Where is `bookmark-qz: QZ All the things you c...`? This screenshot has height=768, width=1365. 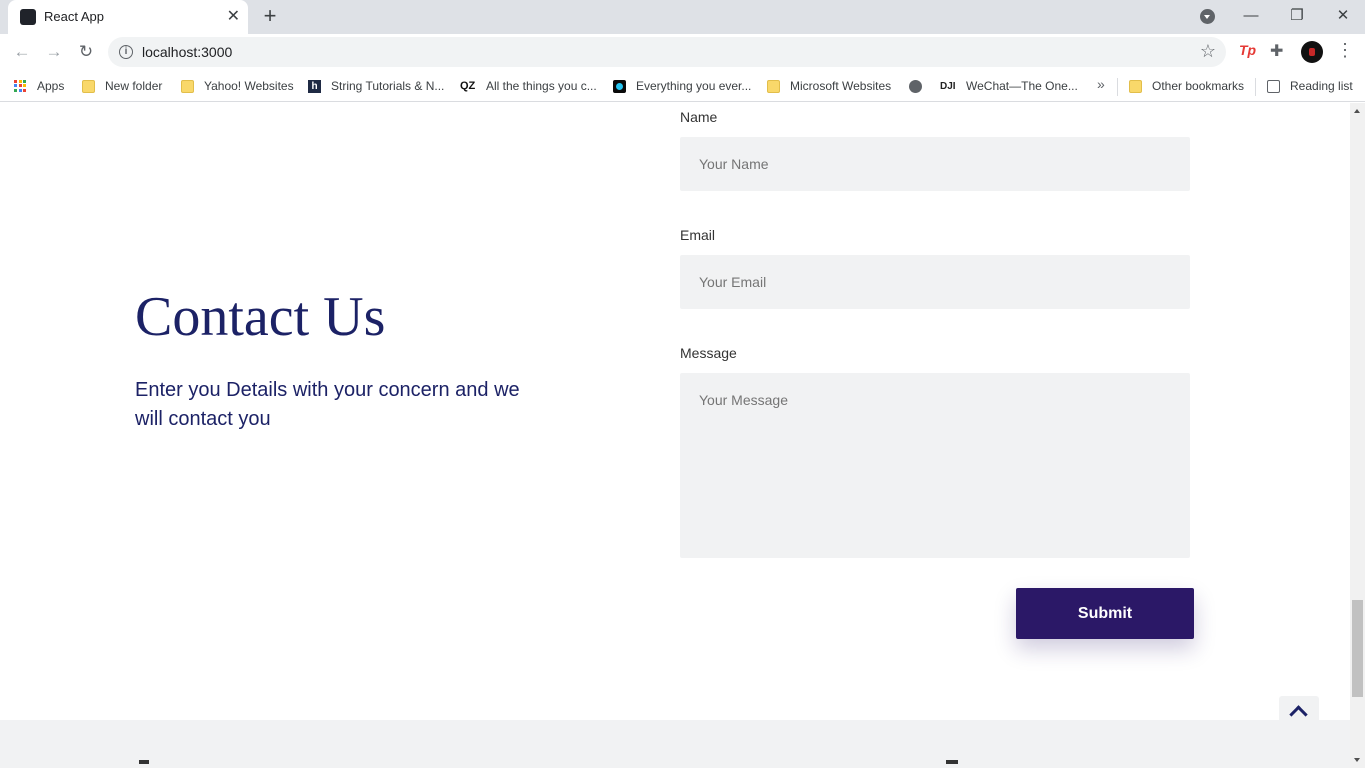 bookmark-qz: QZ All the things you c... is located at coordinates (528, 86).